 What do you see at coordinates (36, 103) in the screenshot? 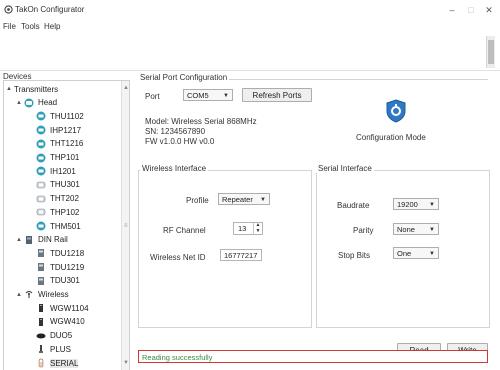
I see `tree-item: ▲ Head` at bounding box center [36, 103].